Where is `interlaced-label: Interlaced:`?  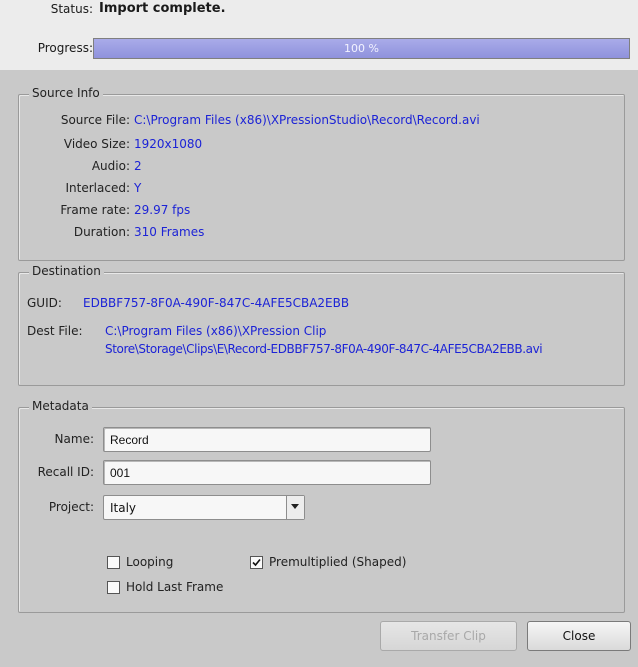
interlaced-label: Interlaced: is located at coordinates (98, 188).